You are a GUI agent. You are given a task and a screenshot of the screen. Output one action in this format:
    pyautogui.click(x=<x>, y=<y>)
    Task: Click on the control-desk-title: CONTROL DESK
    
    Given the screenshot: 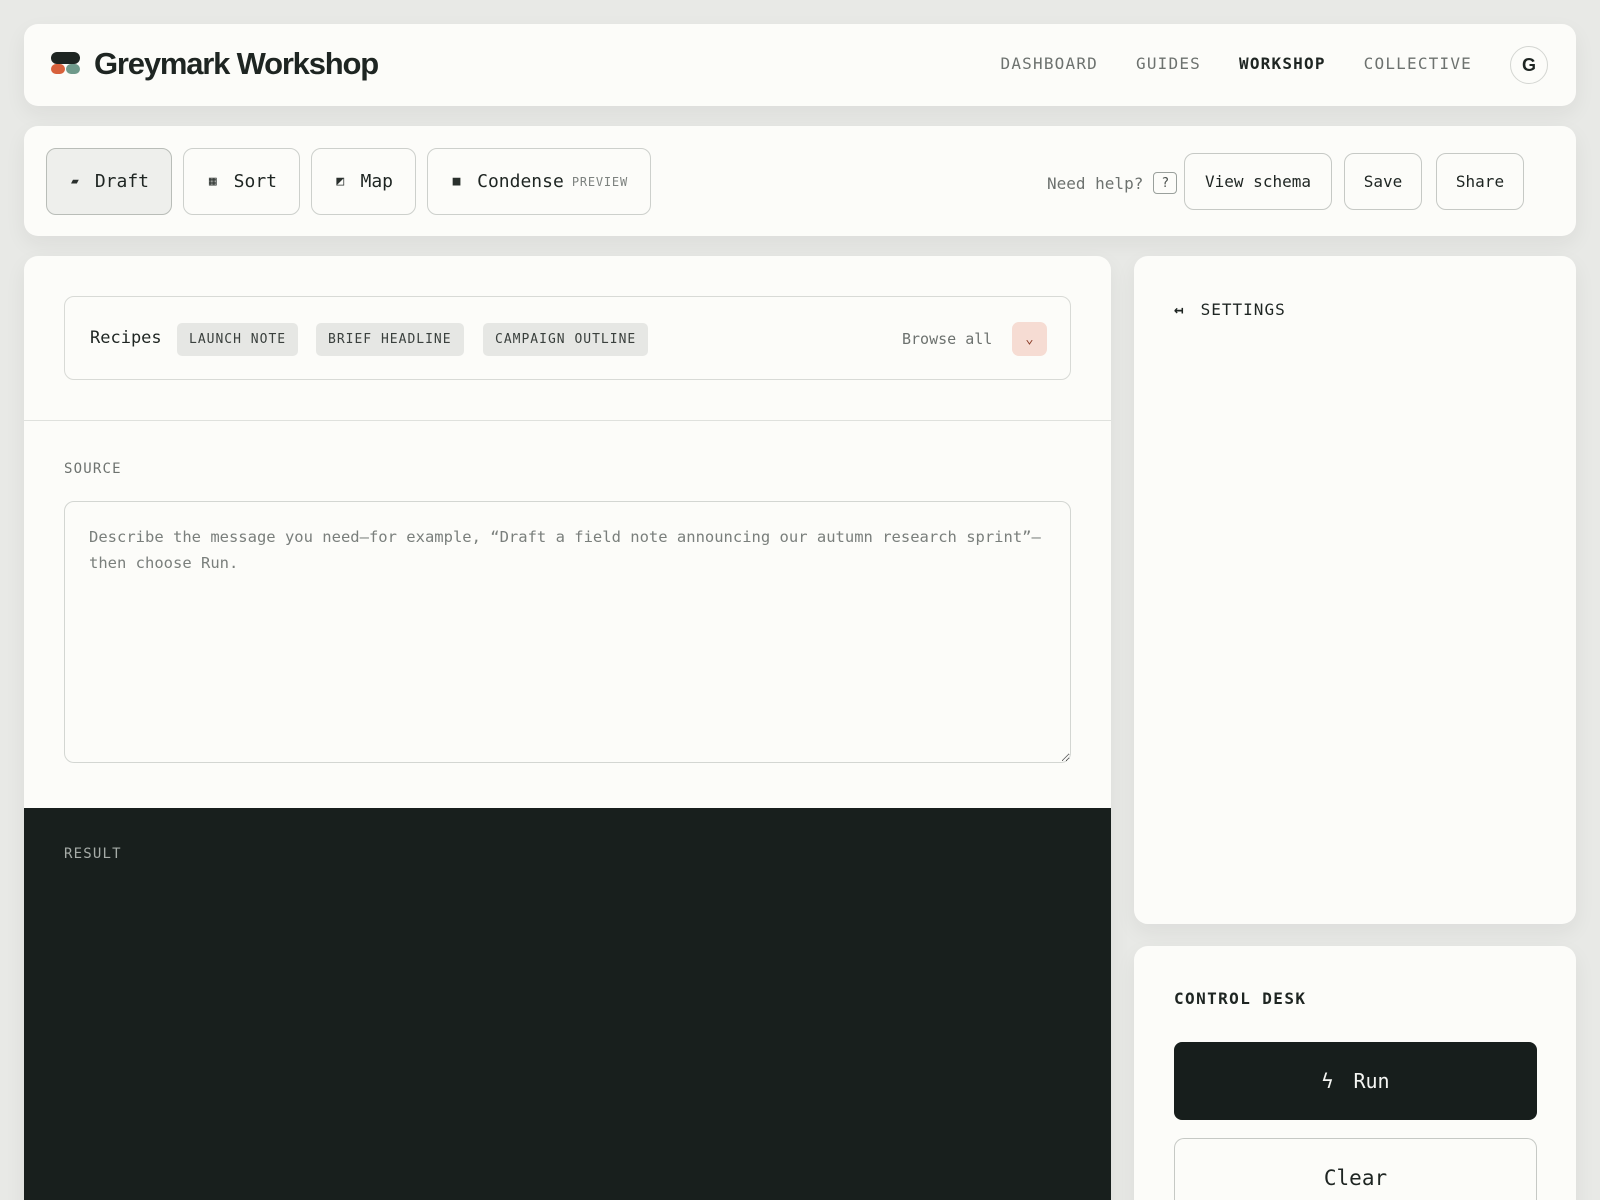 What is the action you would take?
    pyautogui.click(x=1240, y=998)
    